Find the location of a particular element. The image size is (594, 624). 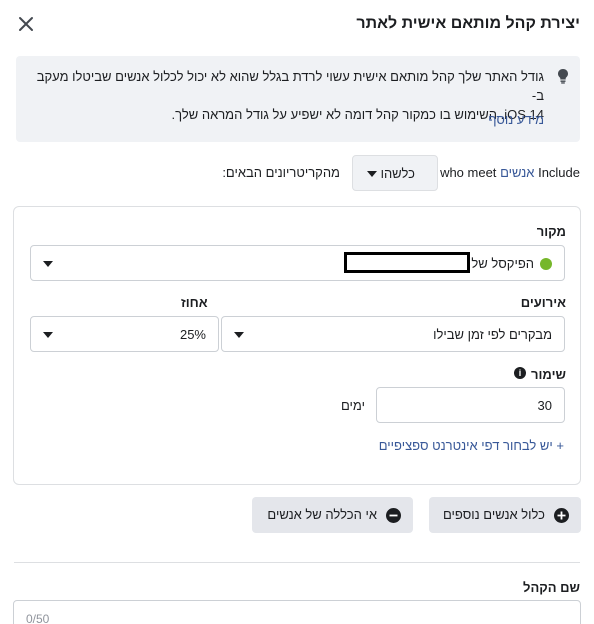

close-icon is located at coordinates (26, 24).